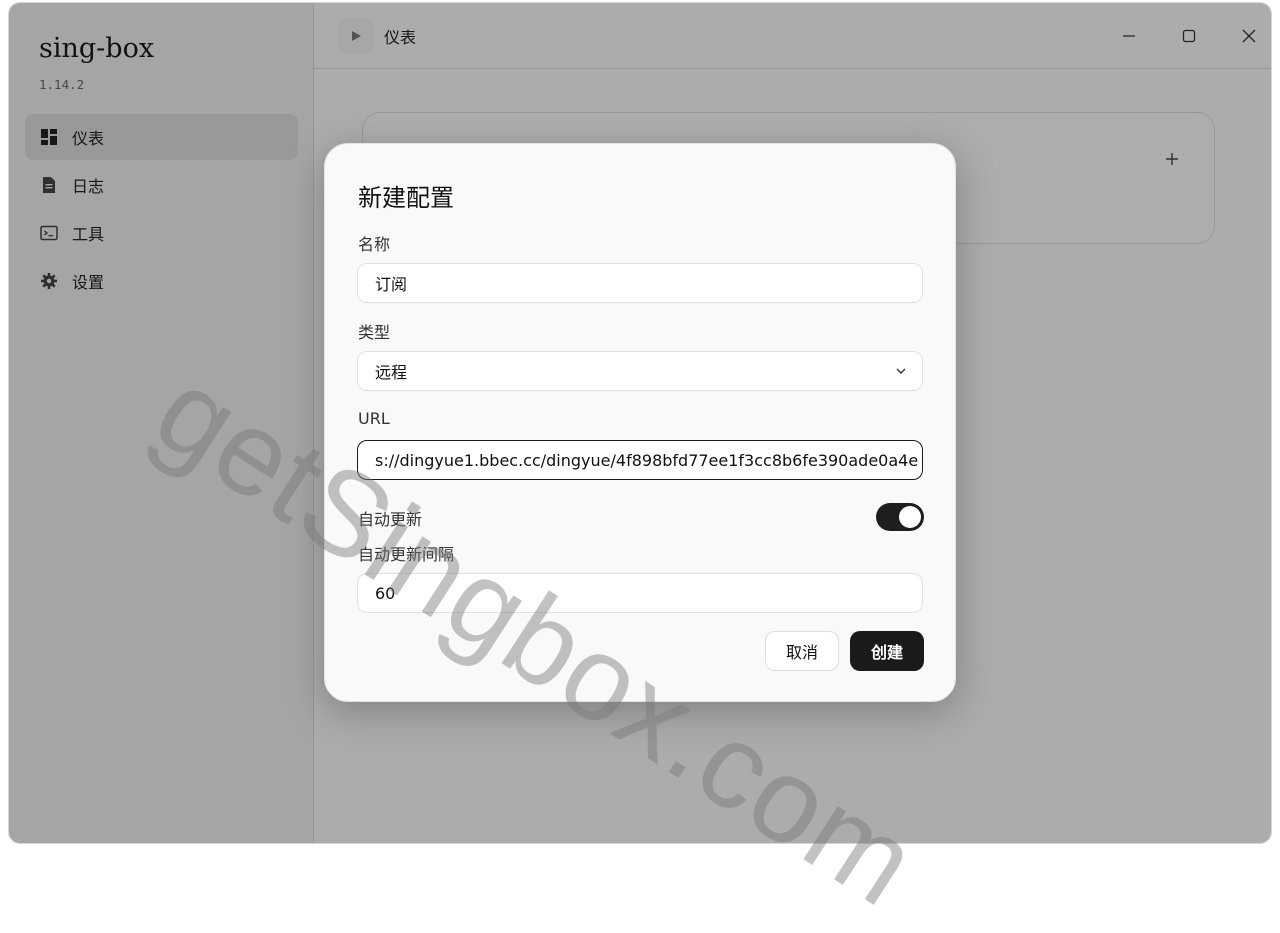 The width and height of the screenshot is (1280, 933). I want to click on auto-update-toggle, so click(900, 517).